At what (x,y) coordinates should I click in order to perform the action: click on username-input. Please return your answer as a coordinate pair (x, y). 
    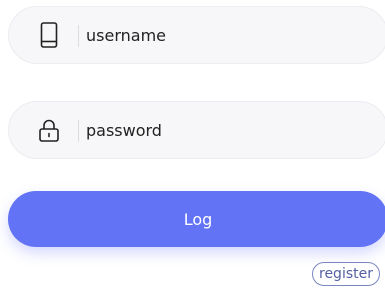
    Looking at the image, I should click on (226, 35).